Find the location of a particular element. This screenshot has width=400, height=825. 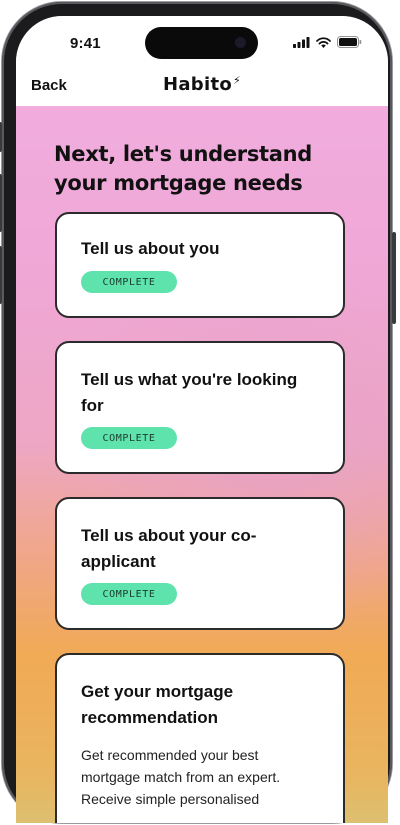

power-button is located at coordinates (394, 278).